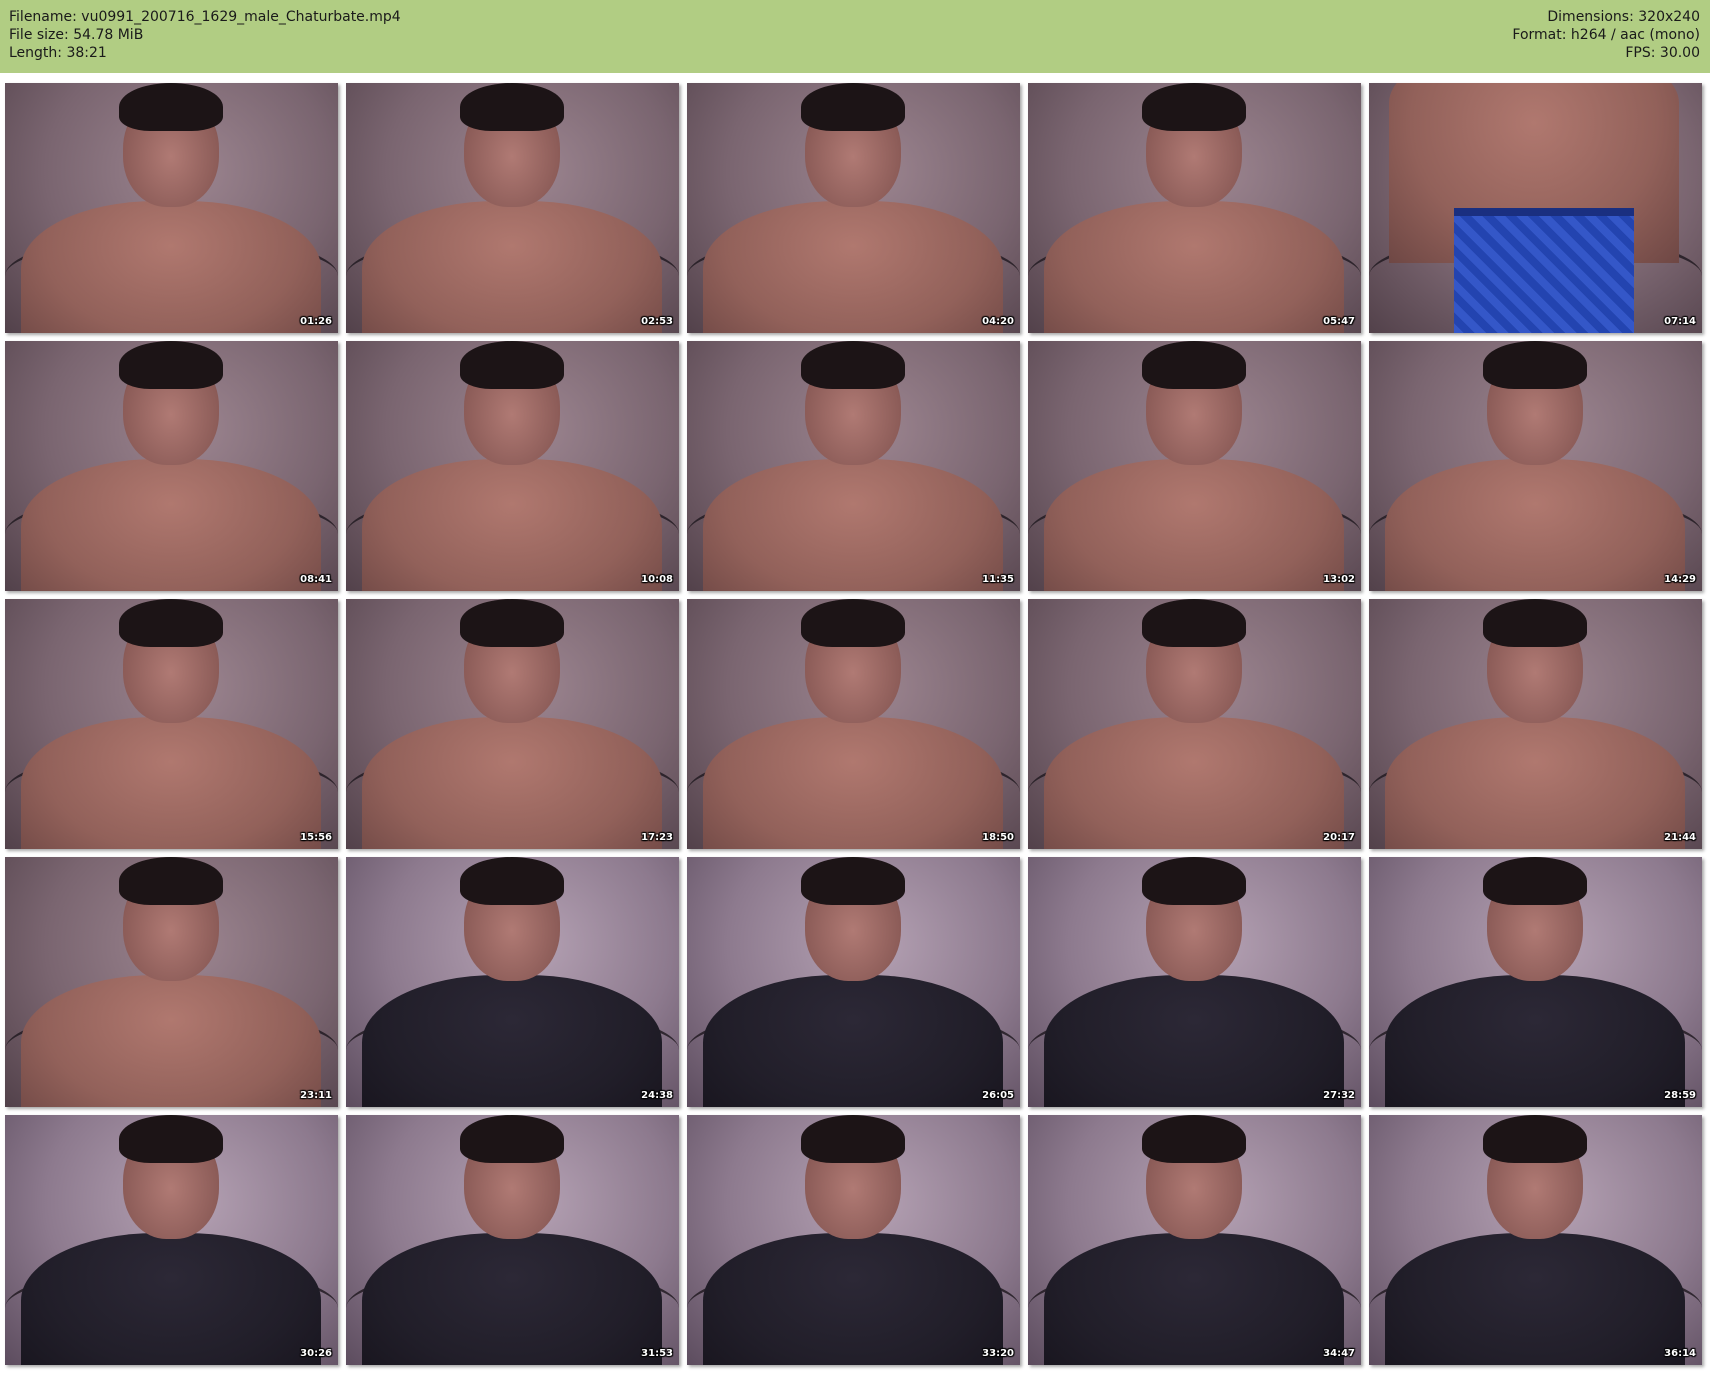  What do you see at coordinates (1680, 579) in the screenshot?
I see `thumbnail-timestamp: 14:29` at bounding box center [1680, 579].